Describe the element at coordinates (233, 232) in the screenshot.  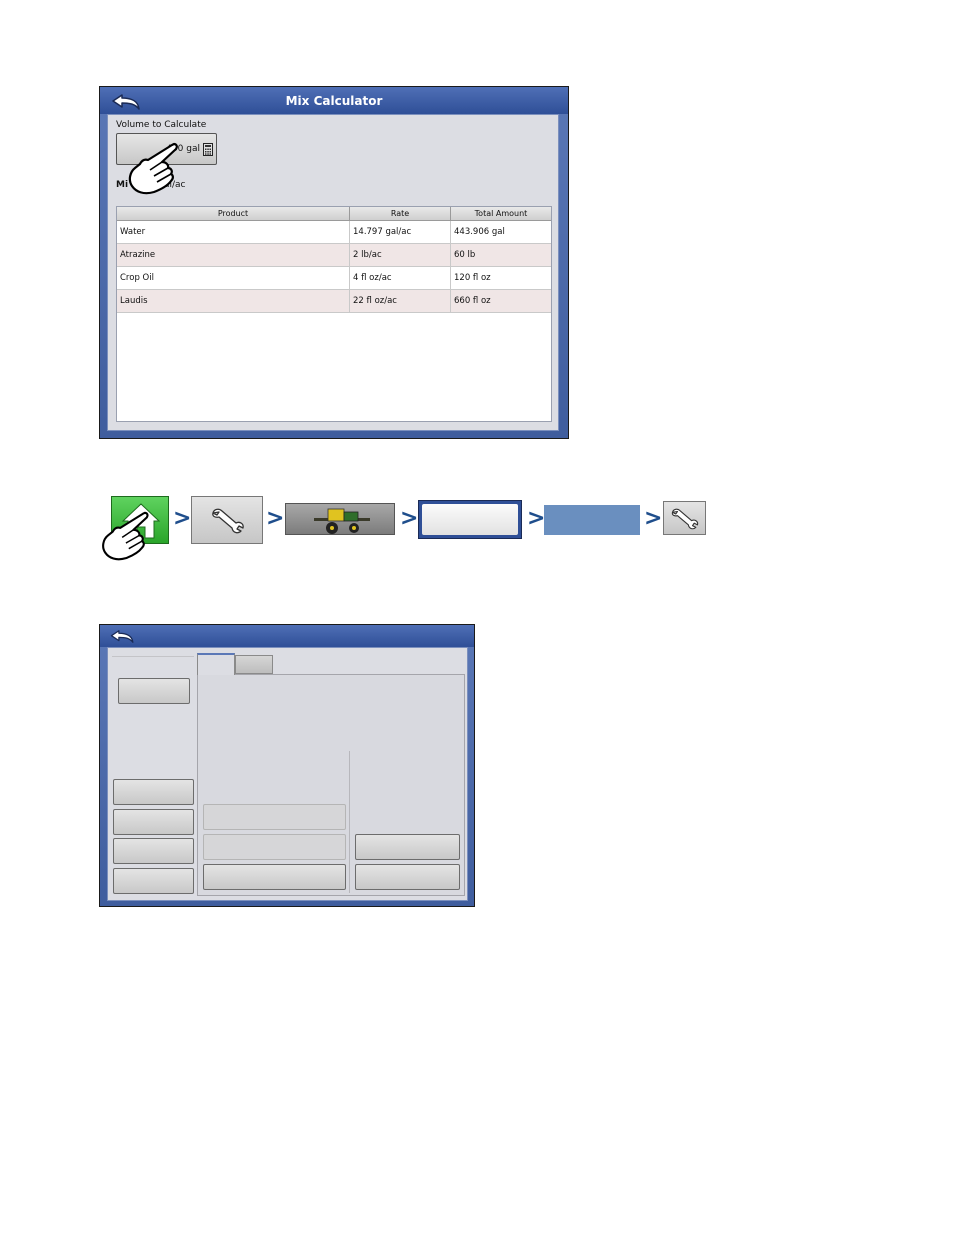
I see `product-cell: Water` at that location.